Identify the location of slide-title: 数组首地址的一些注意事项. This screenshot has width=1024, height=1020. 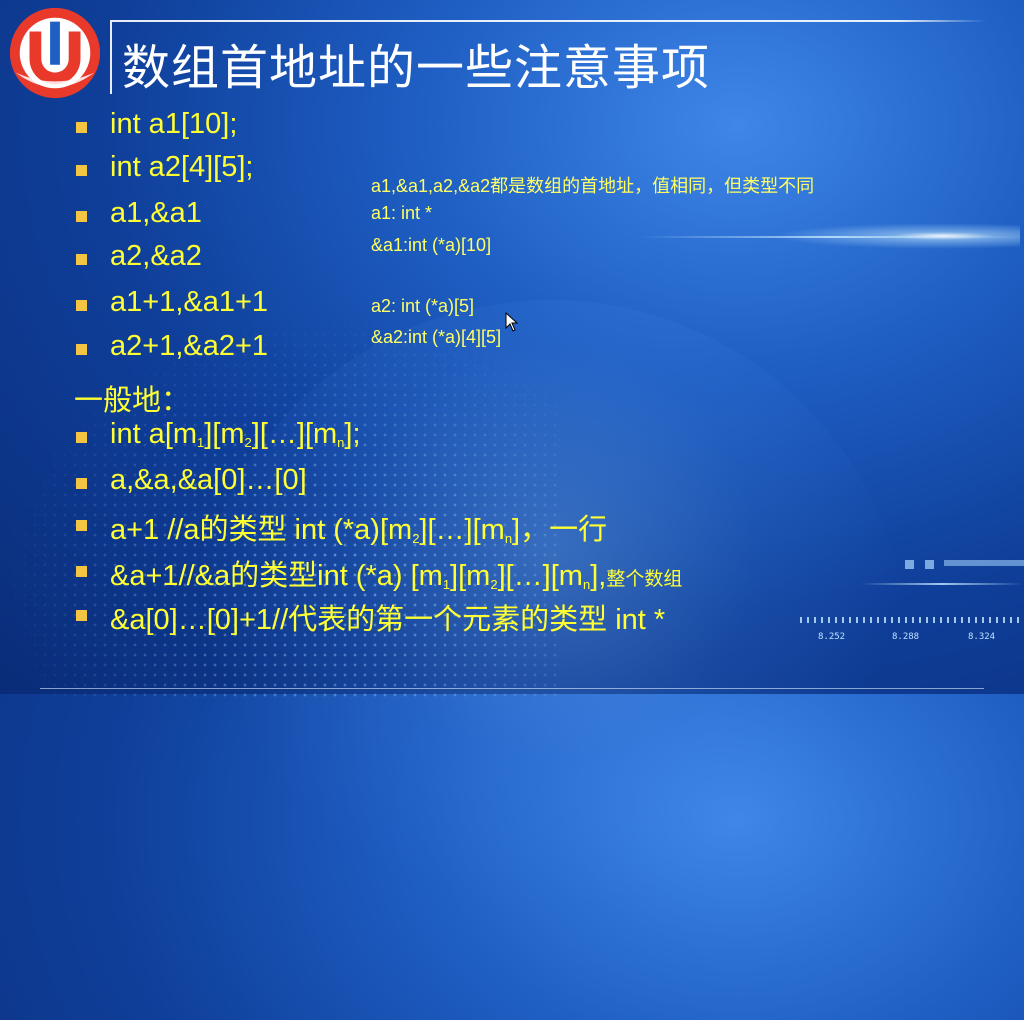
(416, 68).